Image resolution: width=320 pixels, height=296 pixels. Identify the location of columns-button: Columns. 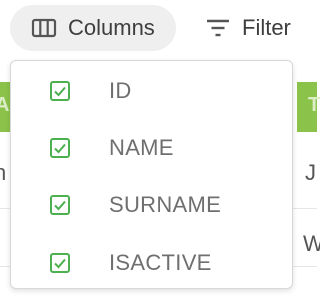
(93, 28).